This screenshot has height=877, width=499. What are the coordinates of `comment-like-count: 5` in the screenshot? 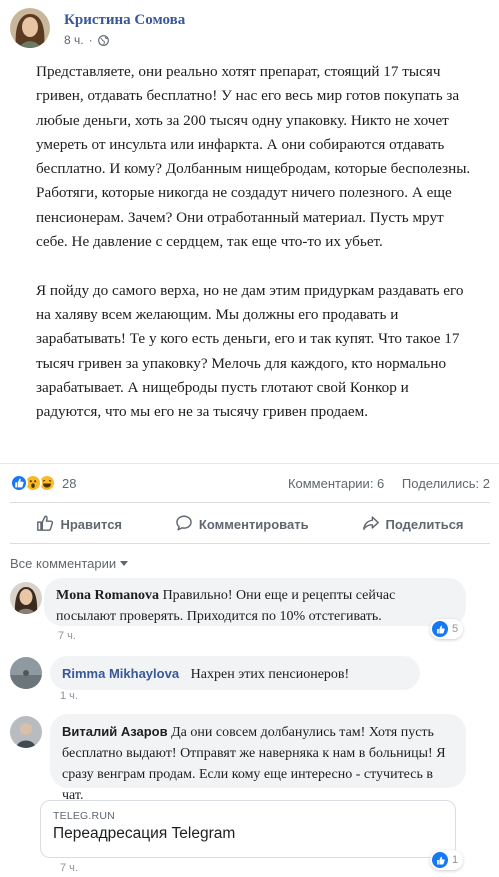 It's located at (455, 629).